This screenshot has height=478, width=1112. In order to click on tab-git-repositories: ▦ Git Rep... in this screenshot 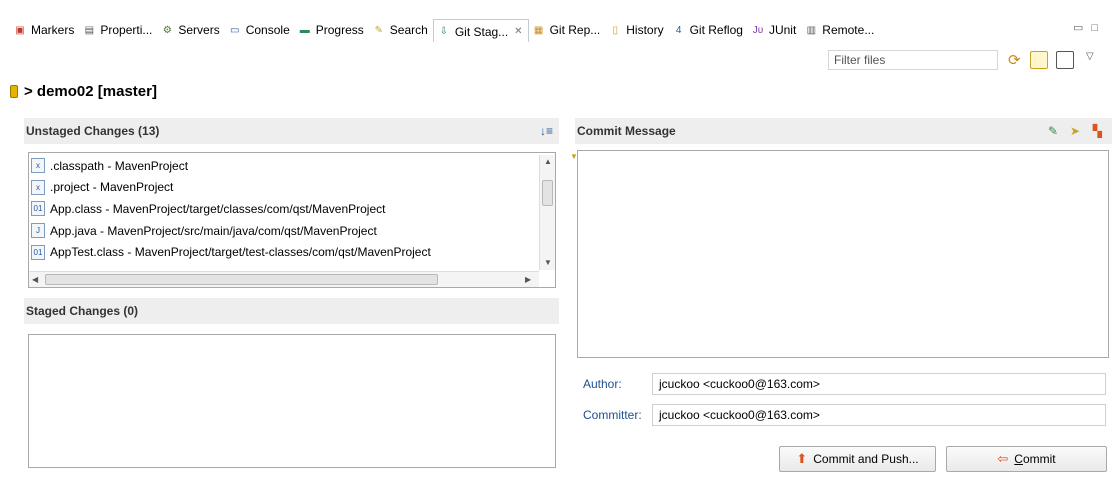, I will do `click(567, 30)`.